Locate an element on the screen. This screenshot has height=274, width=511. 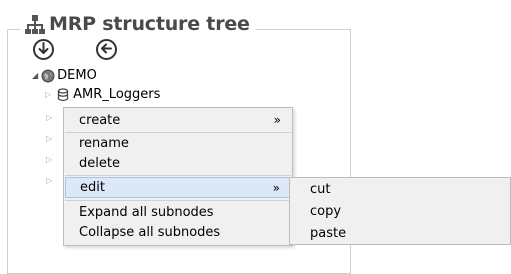
menu-item-label: rename is located at coordinates (104, 143).